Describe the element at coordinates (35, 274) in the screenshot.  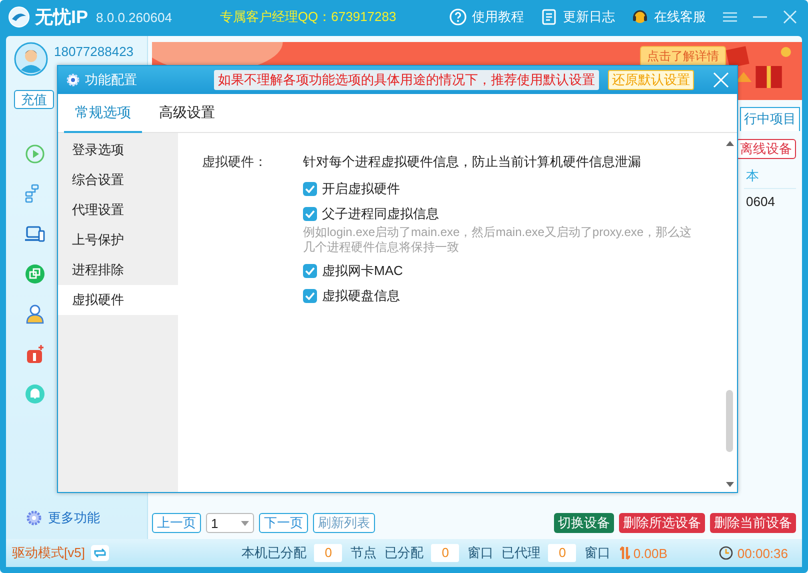
I see `copy-icon` at that location.